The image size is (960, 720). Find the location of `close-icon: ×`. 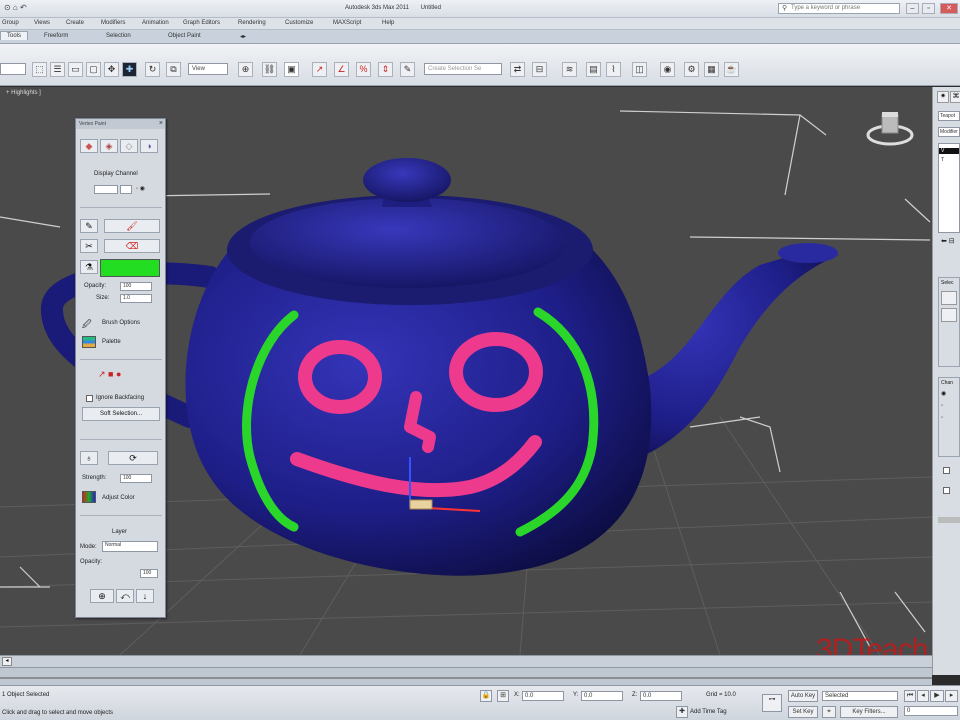

close-icon: × is located at coordinates (161, 124).